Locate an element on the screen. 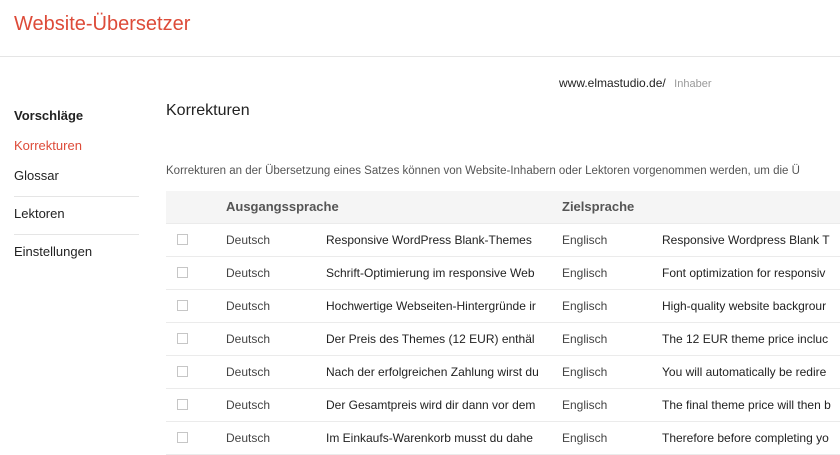  source-text-cell: Der Gesamtpreis wird dir dann vor dem is located at coordinates (431, 405).